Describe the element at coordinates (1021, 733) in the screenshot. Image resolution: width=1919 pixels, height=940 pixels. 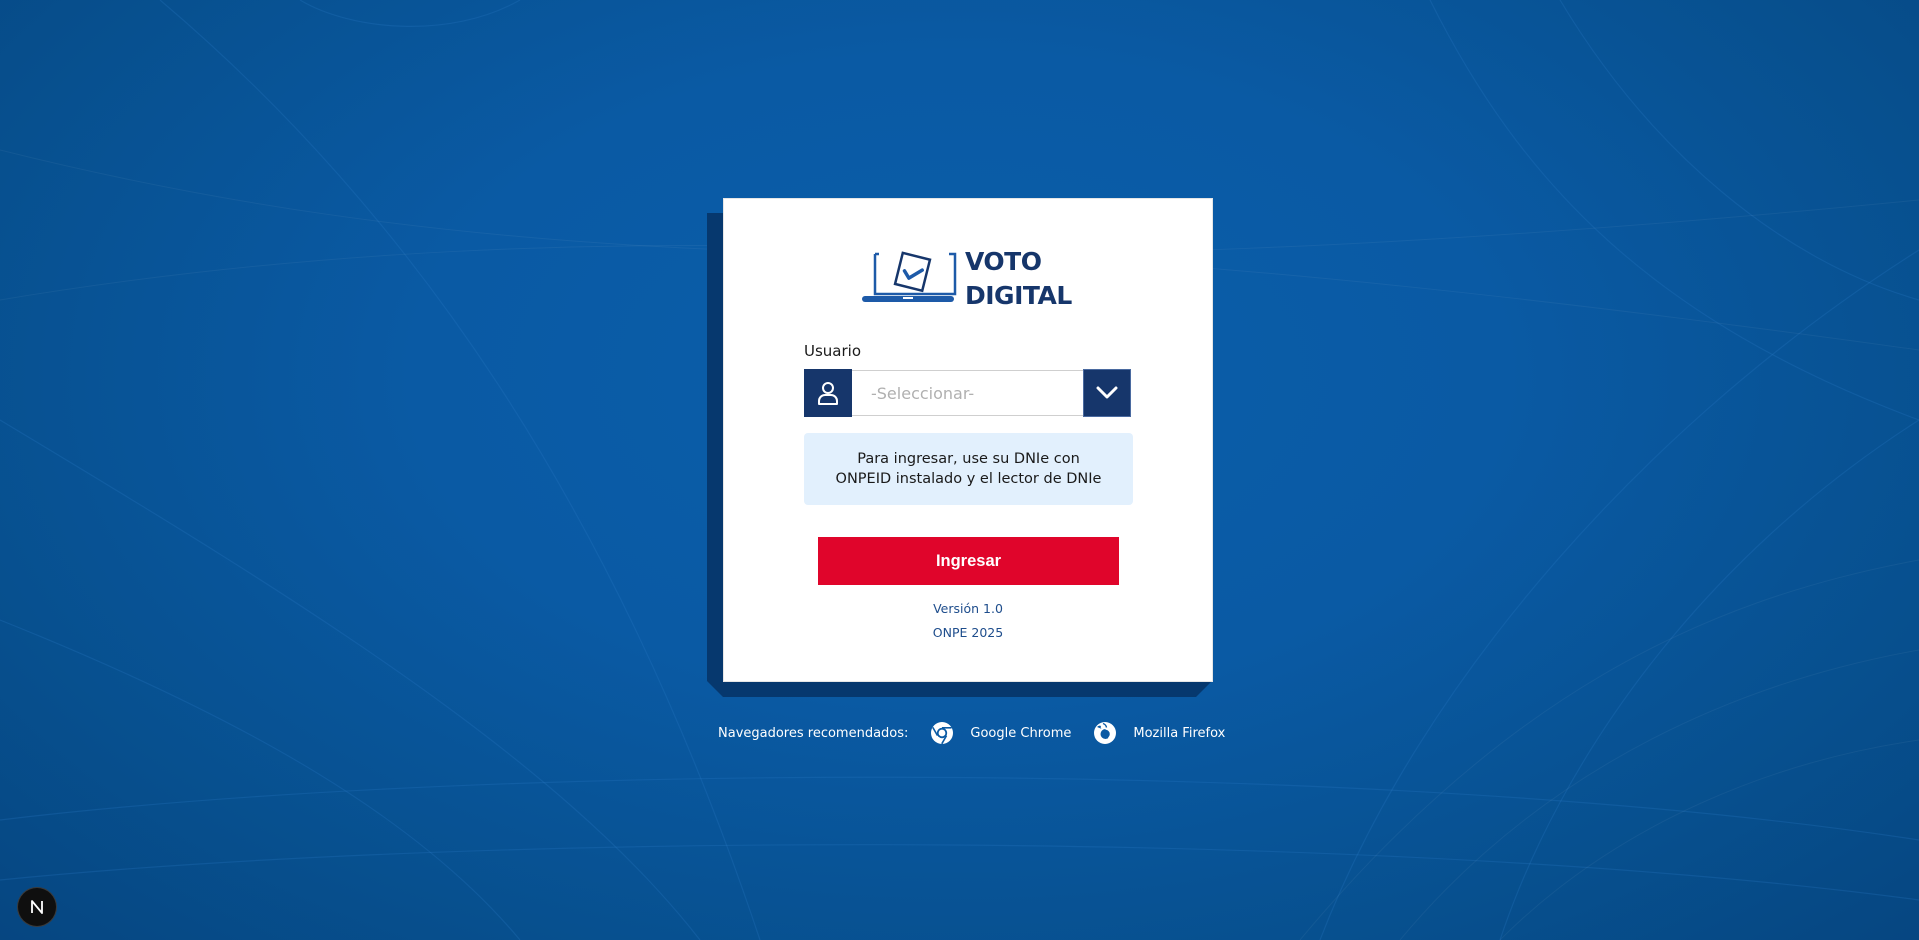
I see `browser-chrome-label: Google Chrome` at that location.